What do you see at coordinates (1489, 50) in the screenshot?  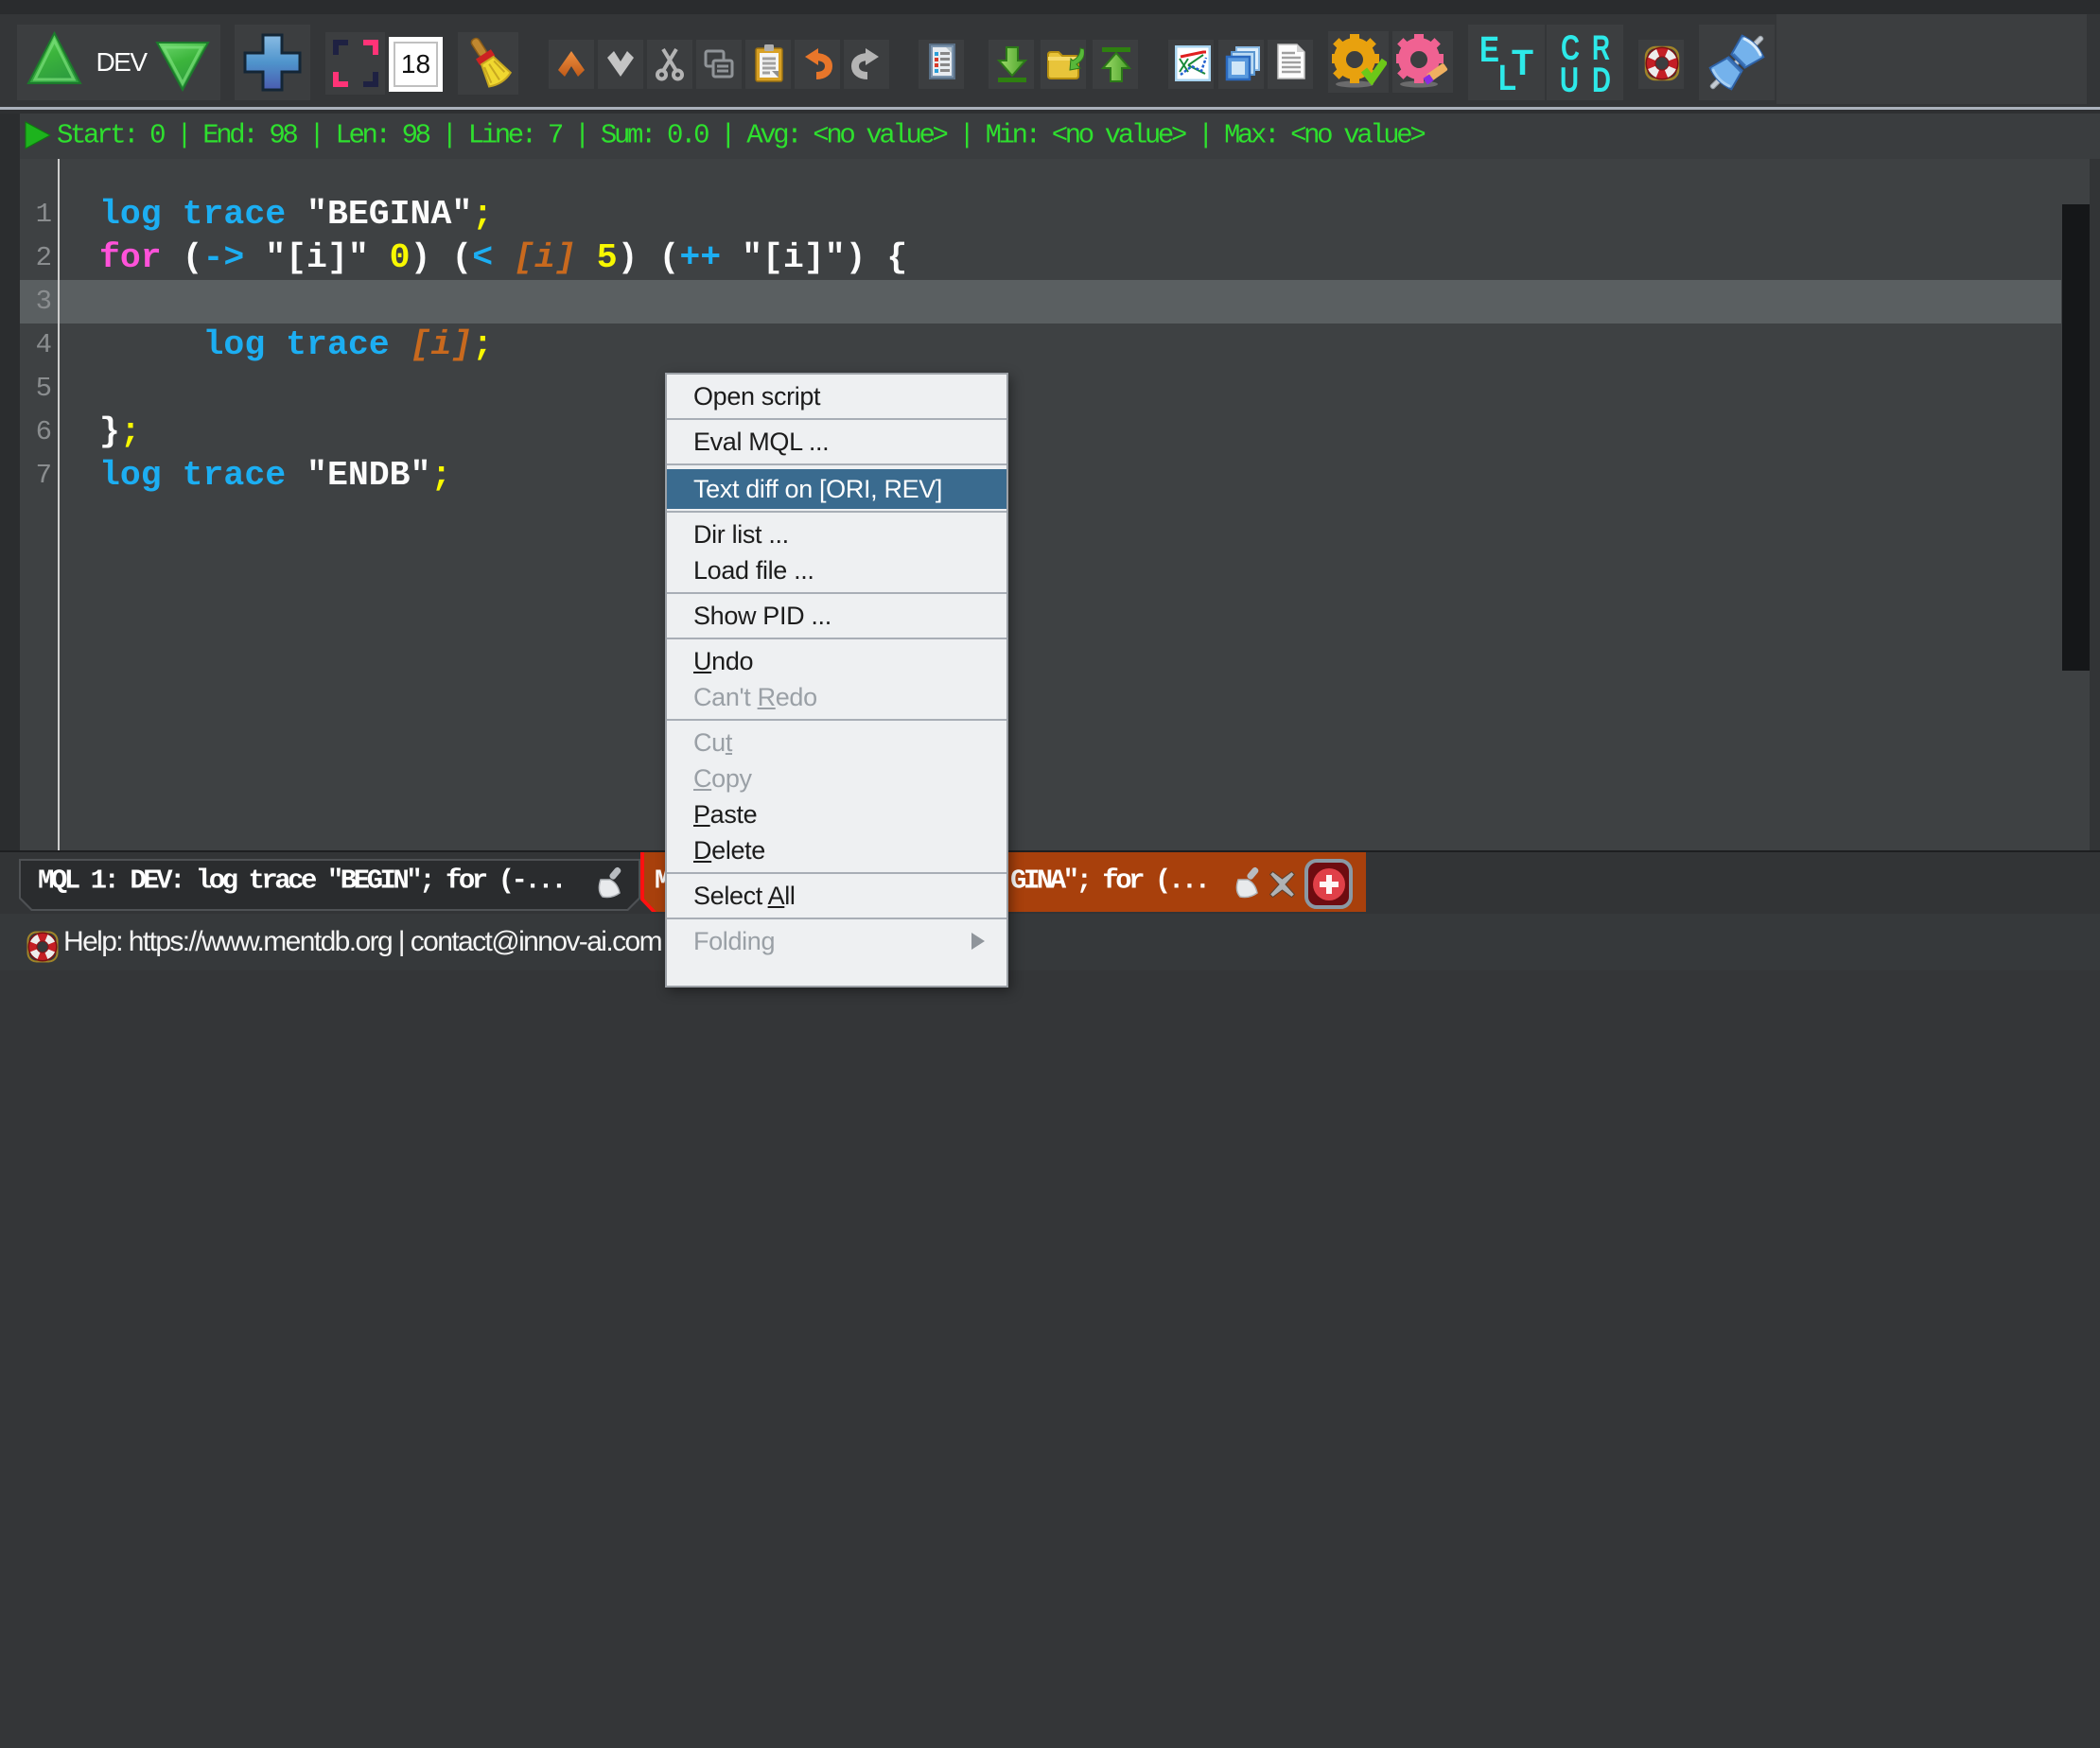 I see `svg-text: E` at bounding box center [1489, 50].